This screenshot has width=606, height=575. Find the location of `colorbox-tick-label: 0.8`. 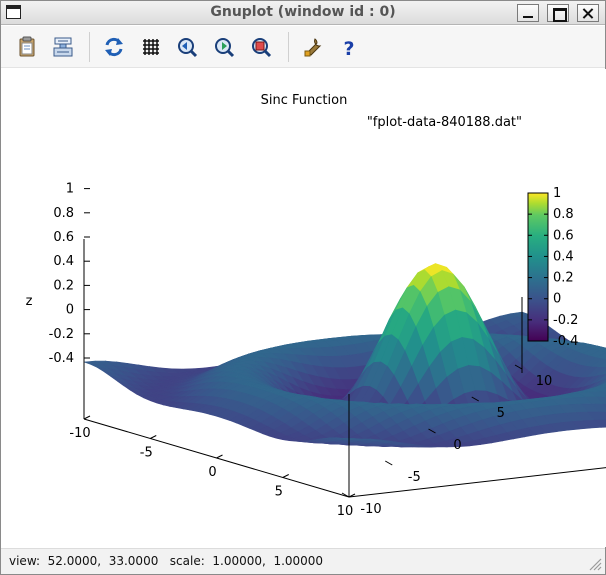

colorbox-tick-label: 0.8 is located at coordinates (563, 214).